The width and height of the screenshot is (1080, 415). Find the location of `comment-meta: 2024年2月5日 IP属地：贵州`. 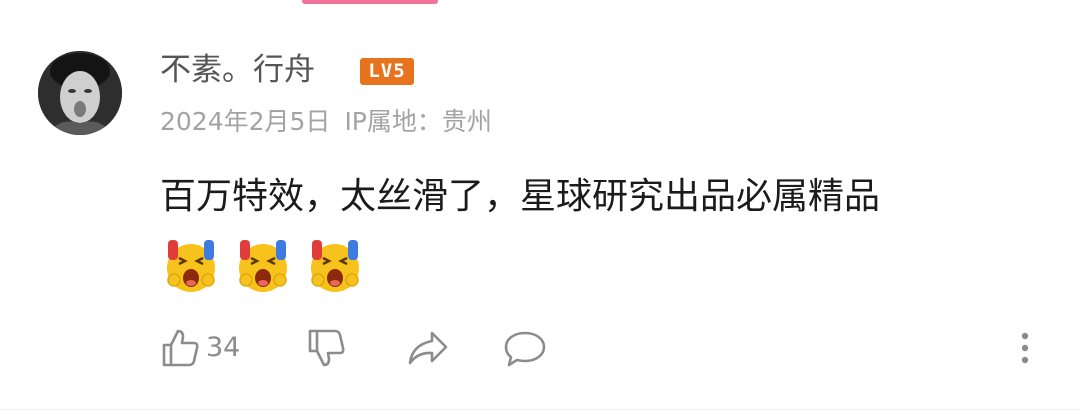

comment-meta: 2024年2月5日 IP属地：贵州 is located at coordinates (326, 122).